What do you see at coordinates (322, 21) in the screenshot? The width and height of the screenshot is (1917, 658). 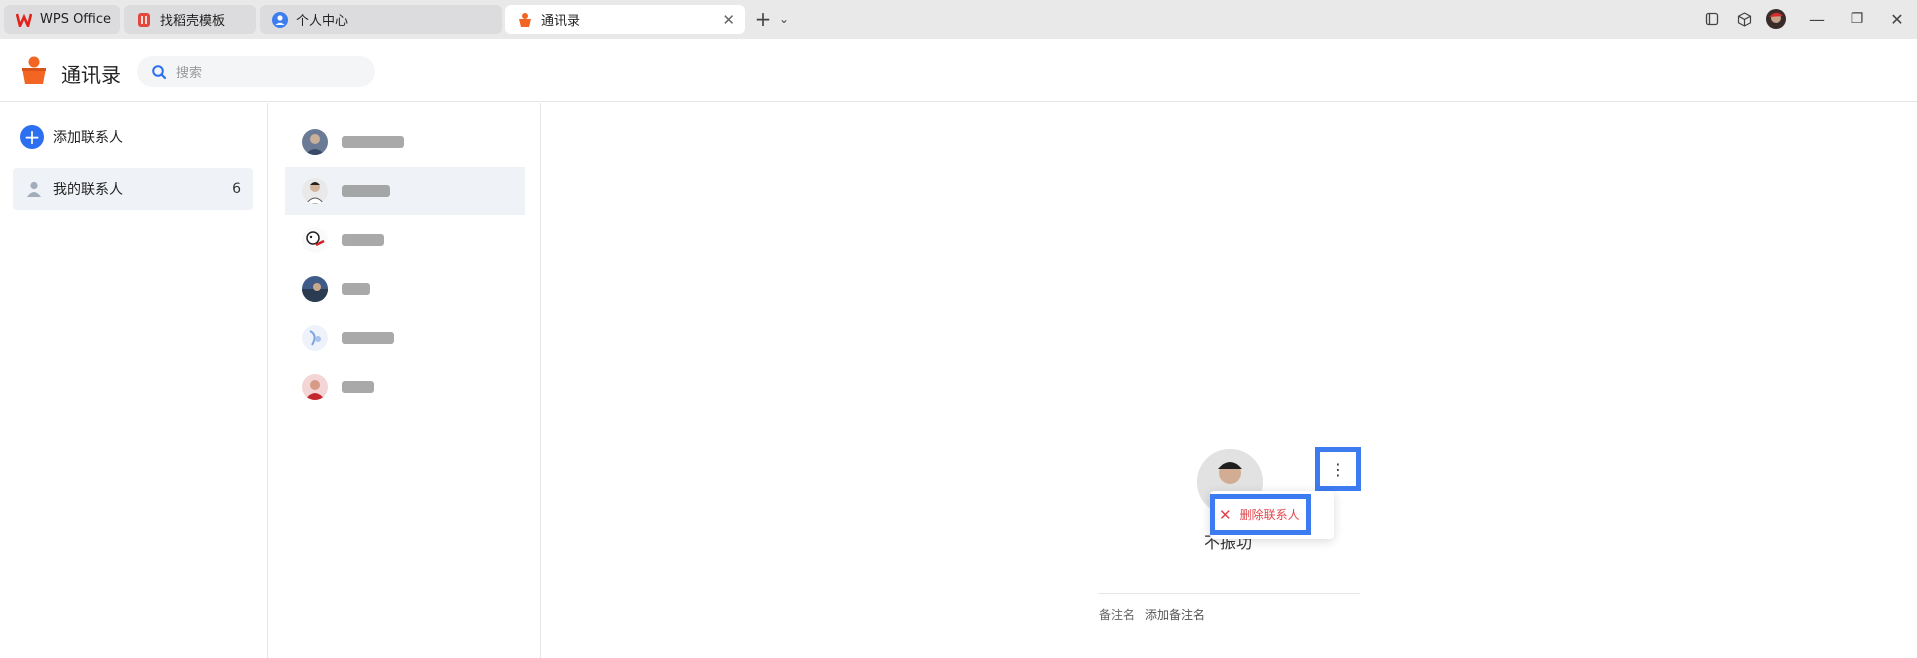 I see `tab-label: 个人中心` at bounding box center [322, 21].